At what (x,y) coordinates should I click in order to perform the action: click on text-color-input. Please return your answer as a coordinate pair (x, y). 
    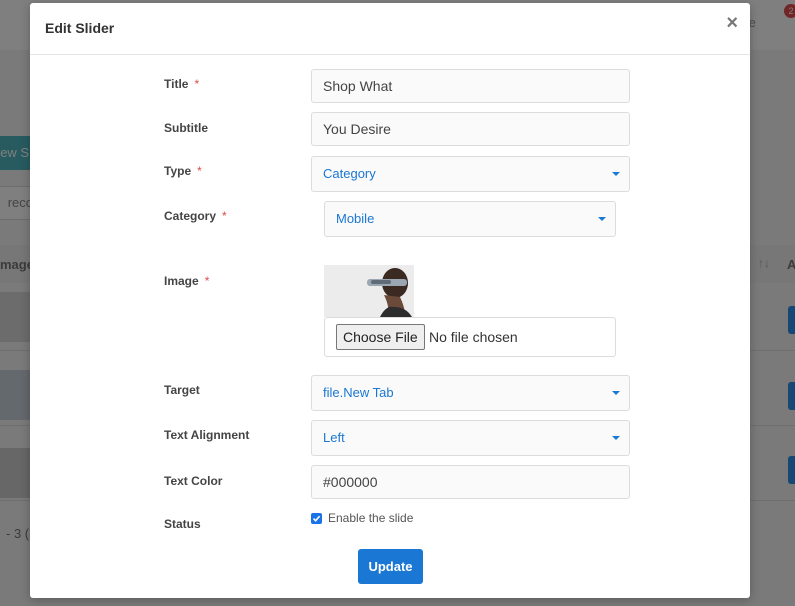
    Looking at the image, I should click on (470, 482).